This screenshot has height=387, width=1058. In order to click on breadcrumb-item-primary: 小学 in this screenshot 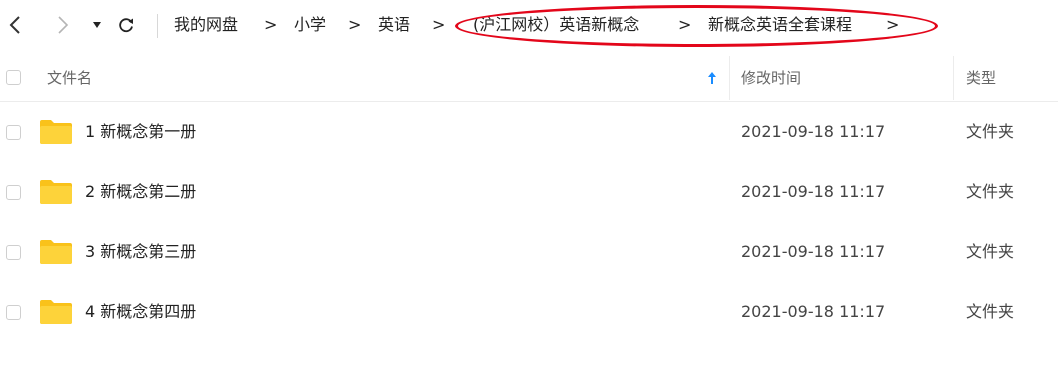, I will do `click(310, 25)`.